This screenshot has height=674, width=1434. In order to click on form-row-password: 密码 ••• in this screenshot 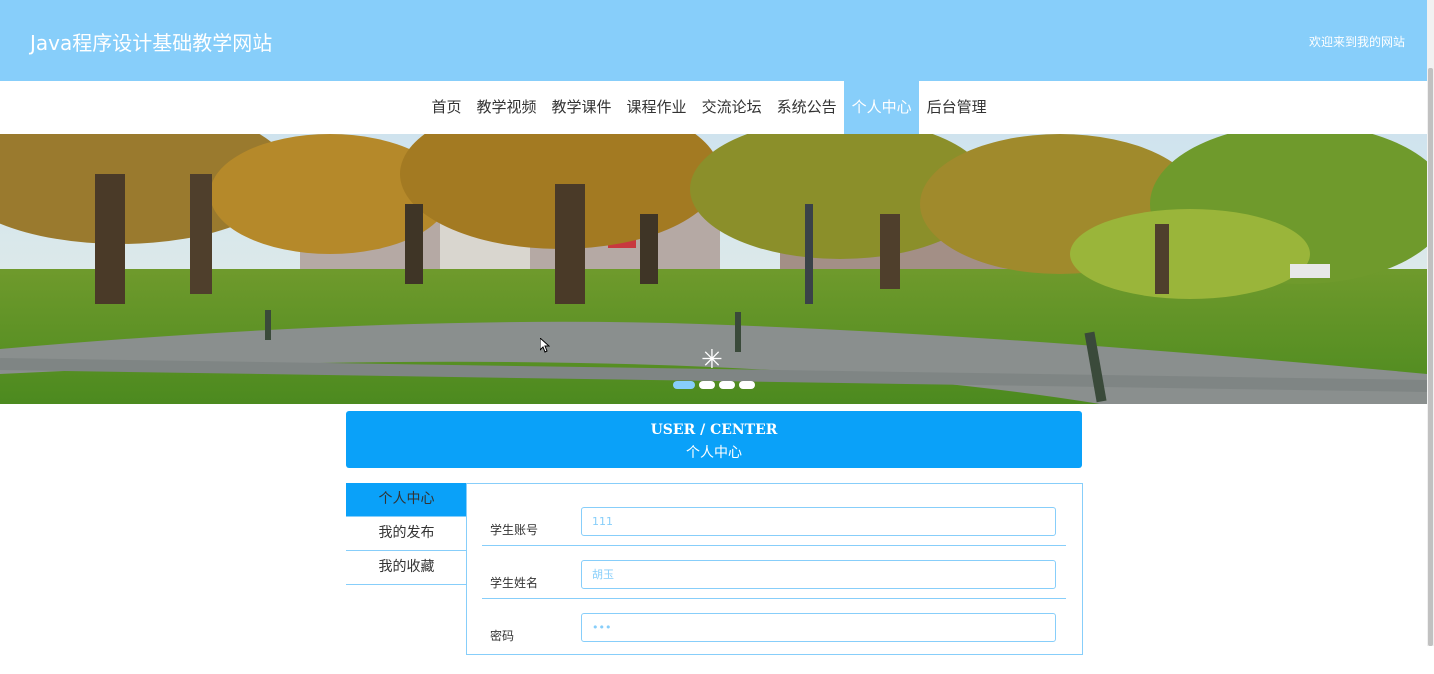, I will do `click(774, 624)`.